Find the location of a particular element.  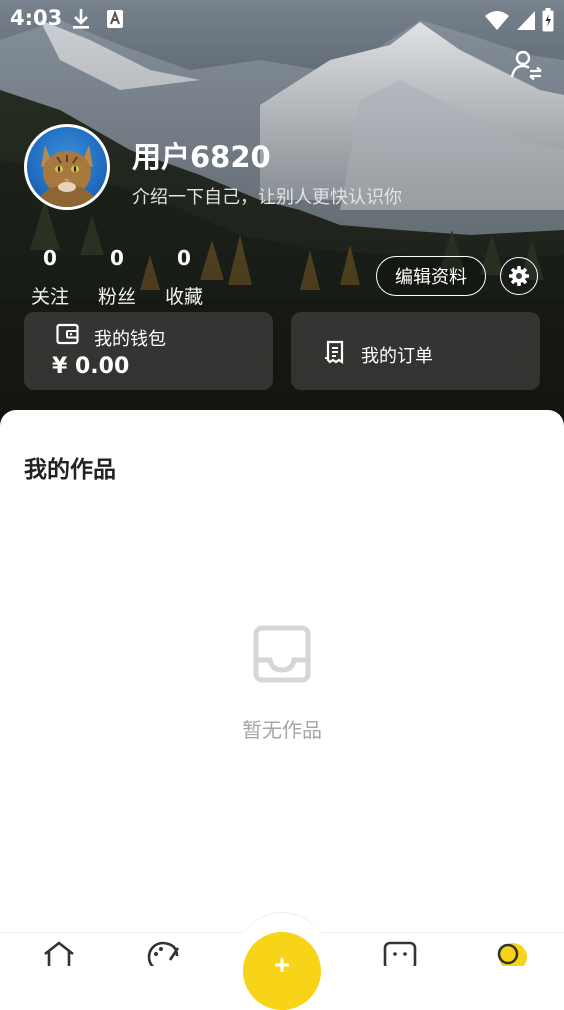

order-icon is located at coordinates (335, 354).